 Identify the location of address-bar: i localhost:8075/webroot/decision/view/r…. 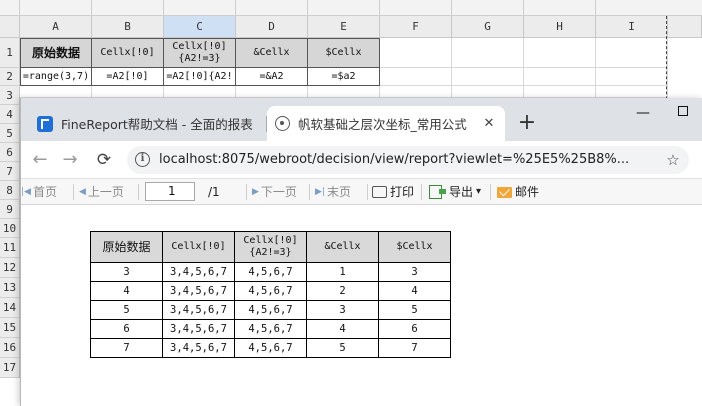
(408, 160).